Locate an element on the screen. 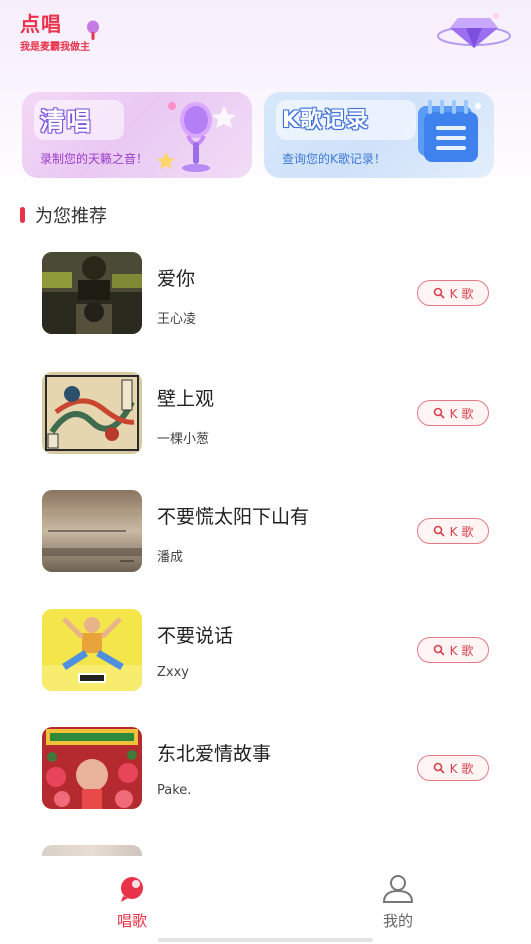 The width and height of the screenshot is (531, 944). header: 点唱 我是麦霸我做主 is located at coordinates (265, 30).